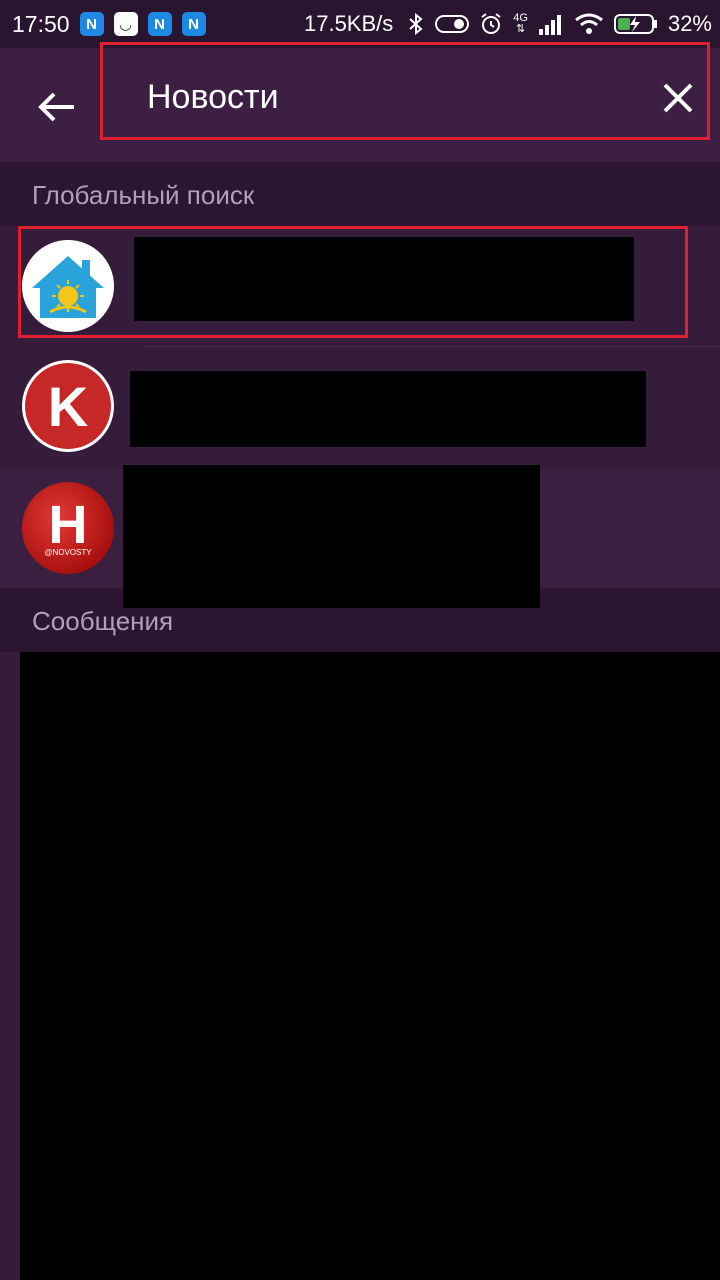 This screenshot has height=1280, width=720. I want to click on clear-search-button, so click(678, 98).